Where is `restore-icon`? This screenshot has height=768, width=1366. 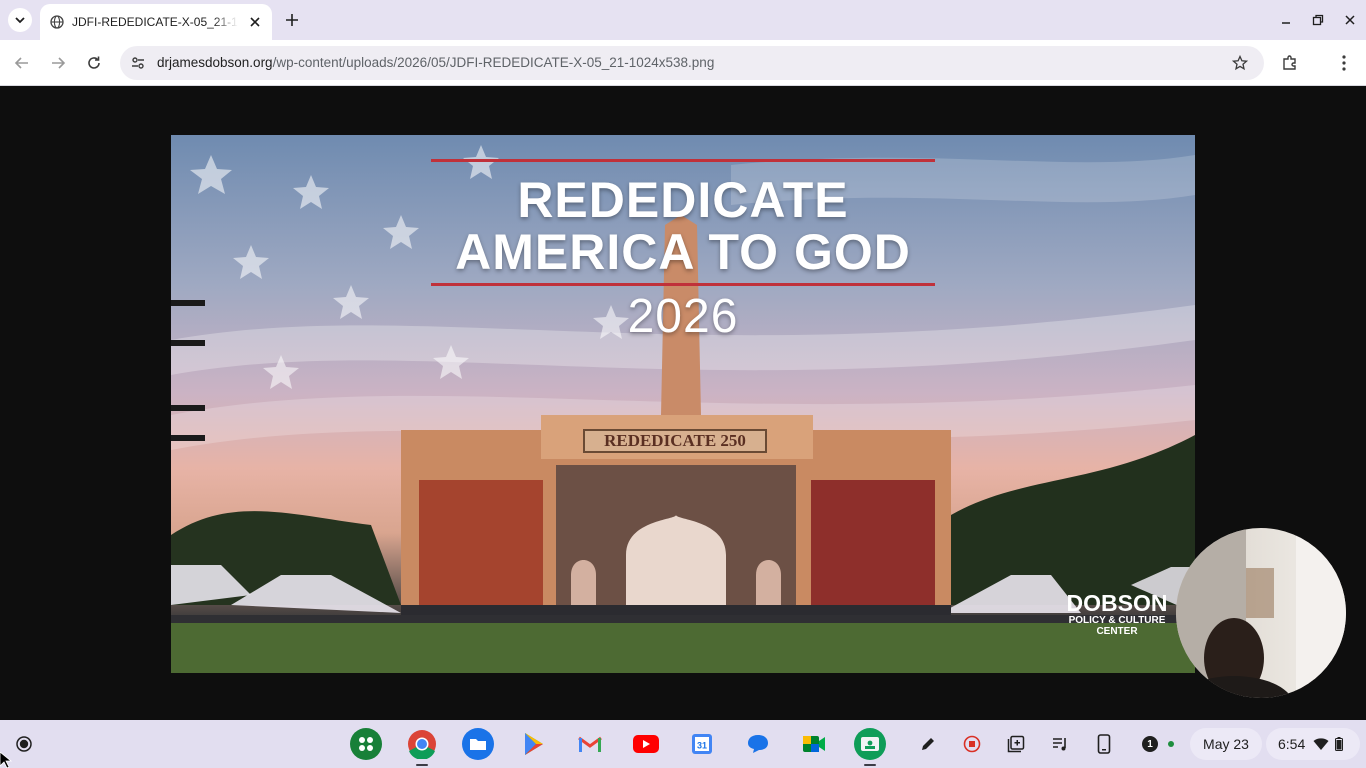 restore-icon is located at coordinates (1318, 20).